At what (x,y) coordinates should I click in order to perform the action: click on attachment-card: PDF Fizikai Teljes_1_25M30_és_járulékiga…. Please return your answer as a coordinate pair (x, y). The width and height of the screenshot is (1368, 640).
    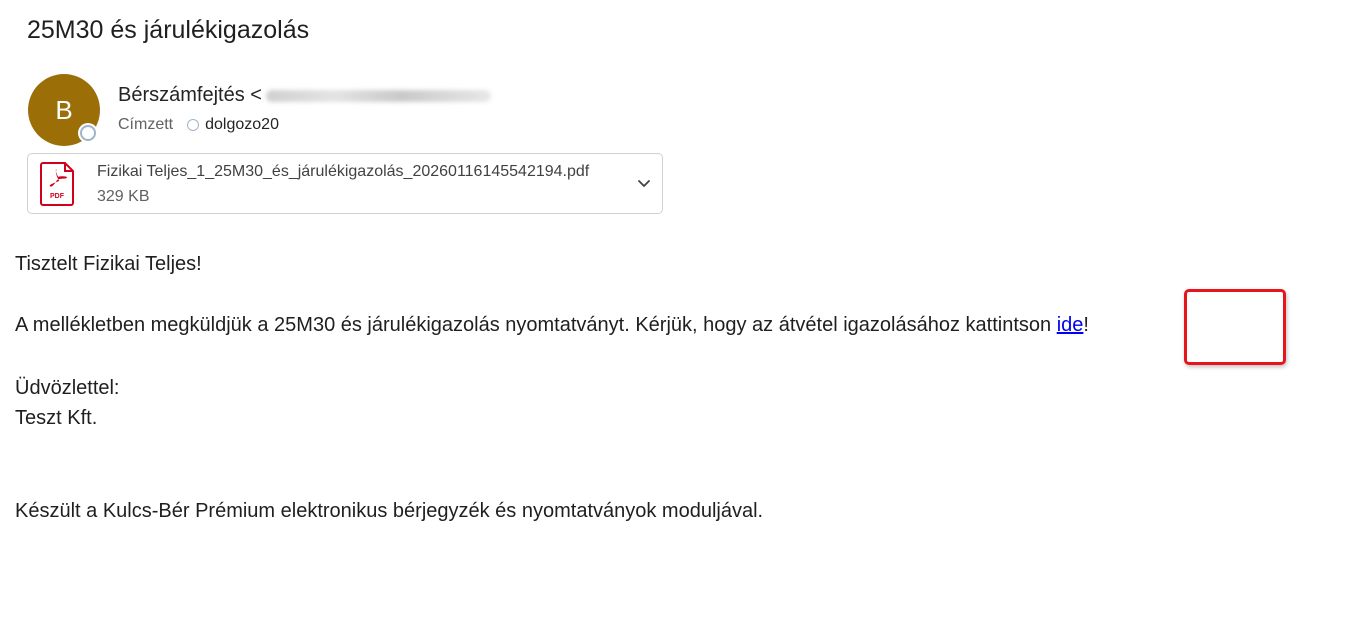
    Looking at the image, I should click on (345, 183).